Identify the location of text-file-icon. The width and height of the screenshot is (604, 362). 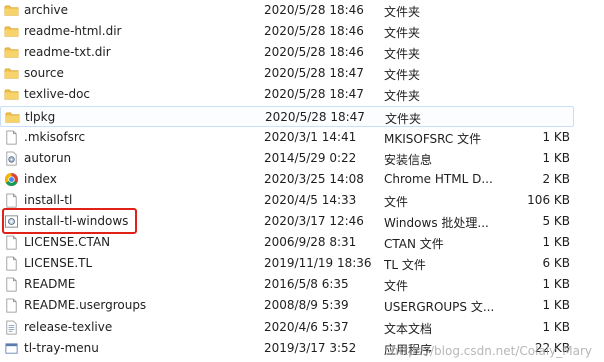
(11, 327).